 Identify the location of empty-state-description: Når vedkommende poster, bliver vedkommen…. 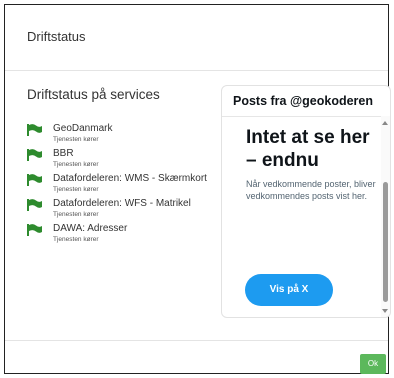
(311, 190).